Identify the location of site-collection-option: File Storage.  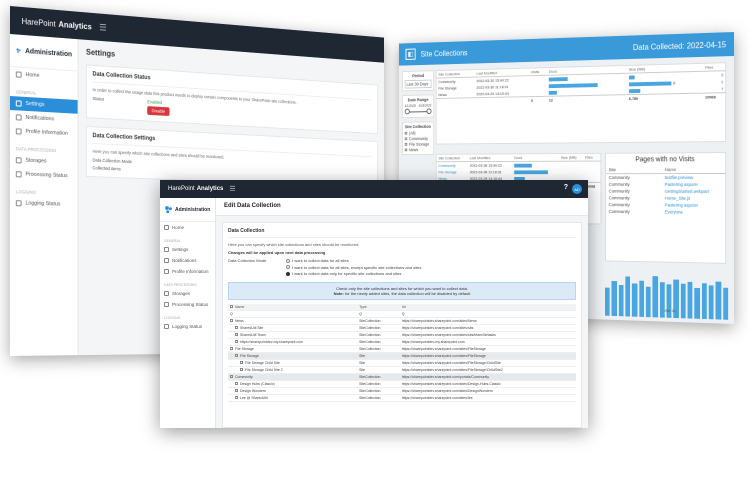
(418, 144).